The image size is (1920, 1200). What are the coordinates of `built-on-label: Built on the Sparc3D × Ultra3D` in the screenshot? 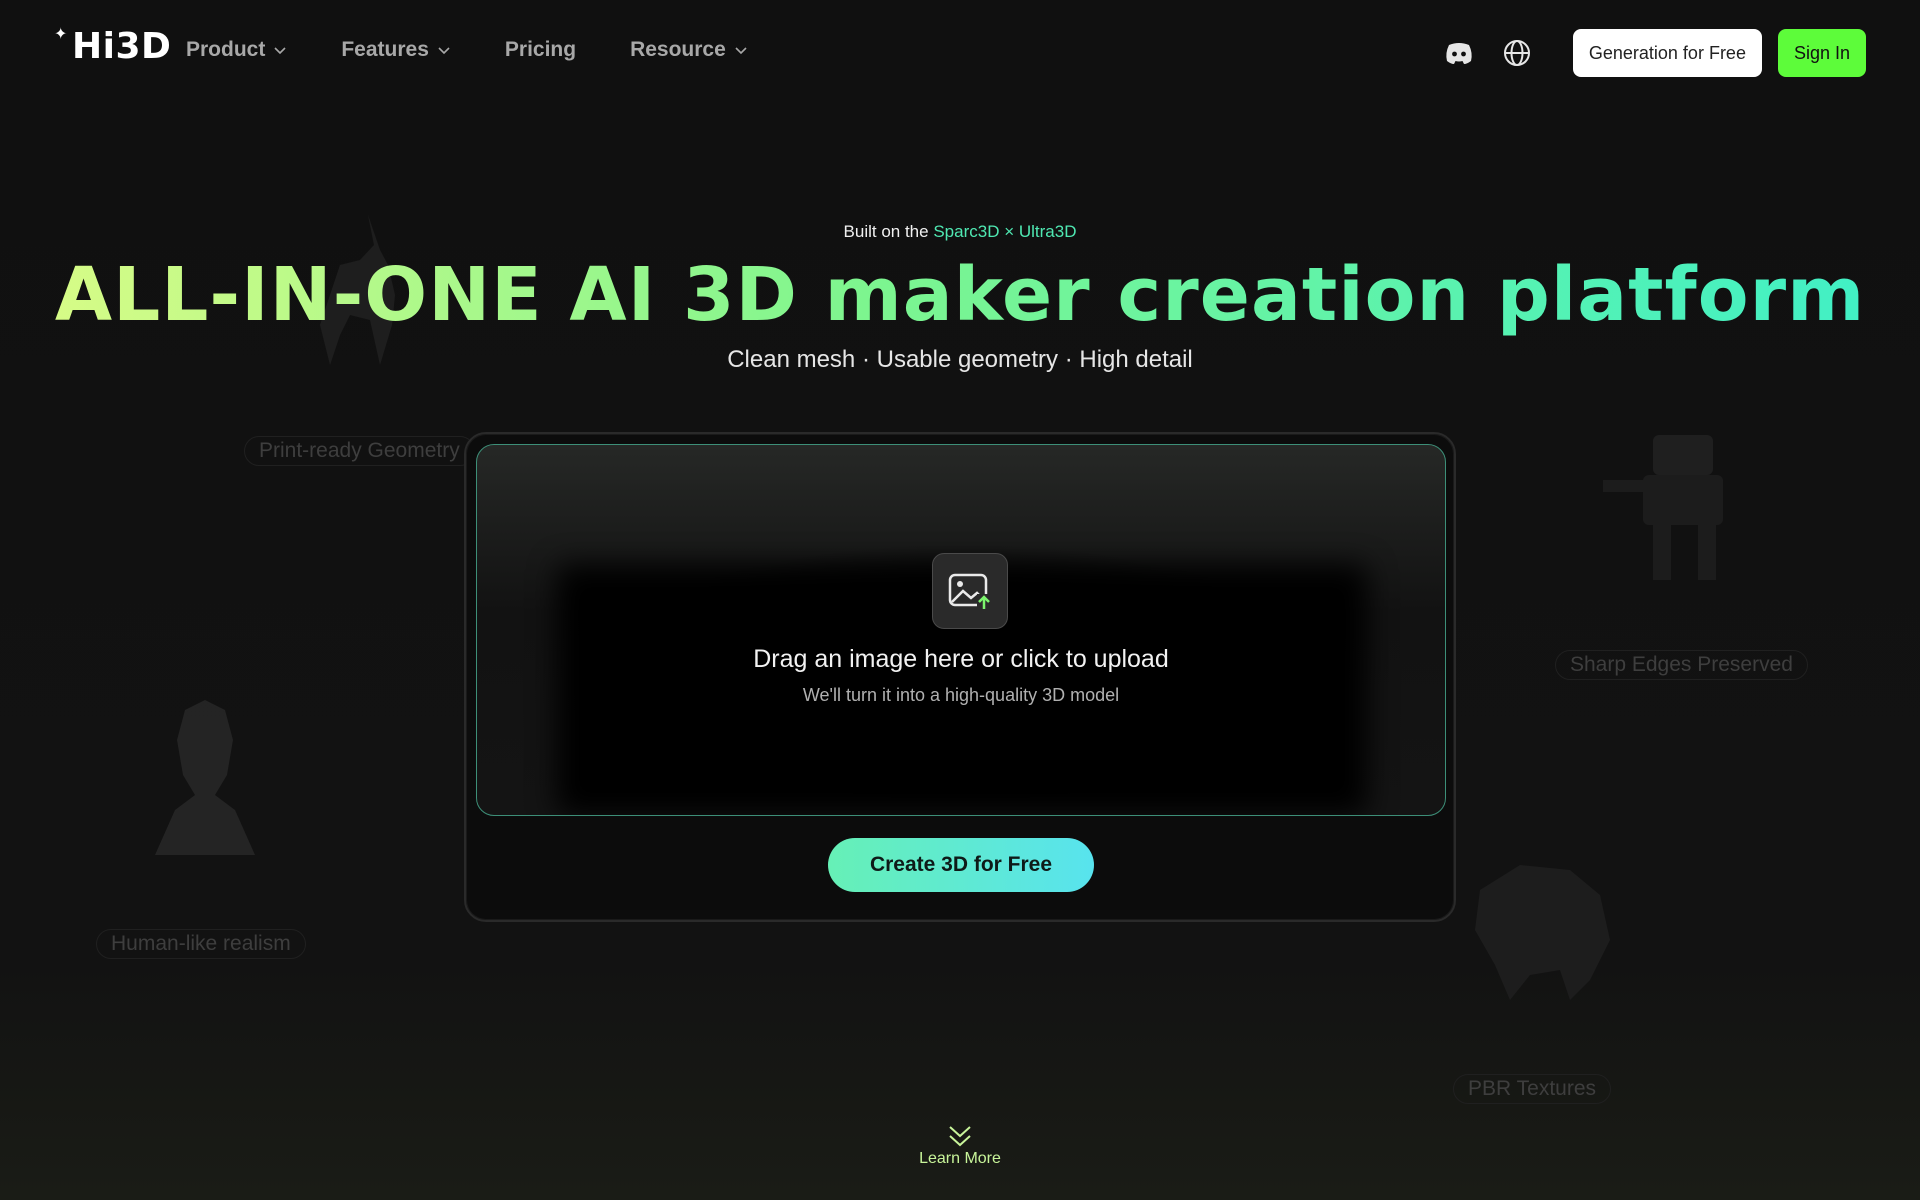 It's located at (960, 231).